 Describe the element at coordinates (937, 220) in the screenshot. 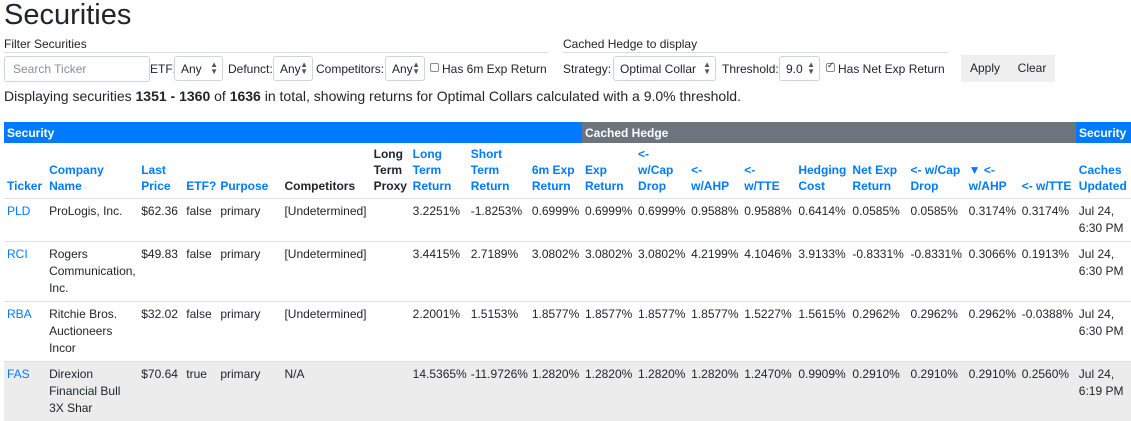

I see `cell-net-cap-drop: 0.0585%` at that location.